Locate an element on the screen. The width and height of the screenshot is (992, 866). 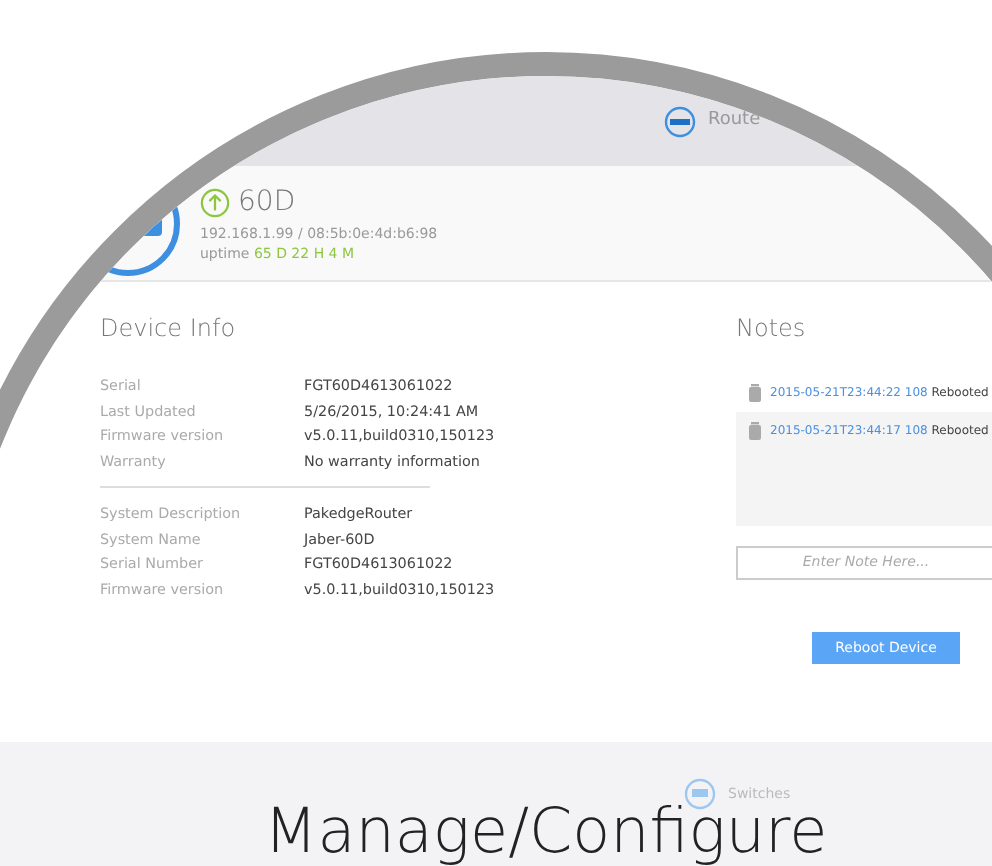
tab-label: Route is located at coordinates (734, 121).